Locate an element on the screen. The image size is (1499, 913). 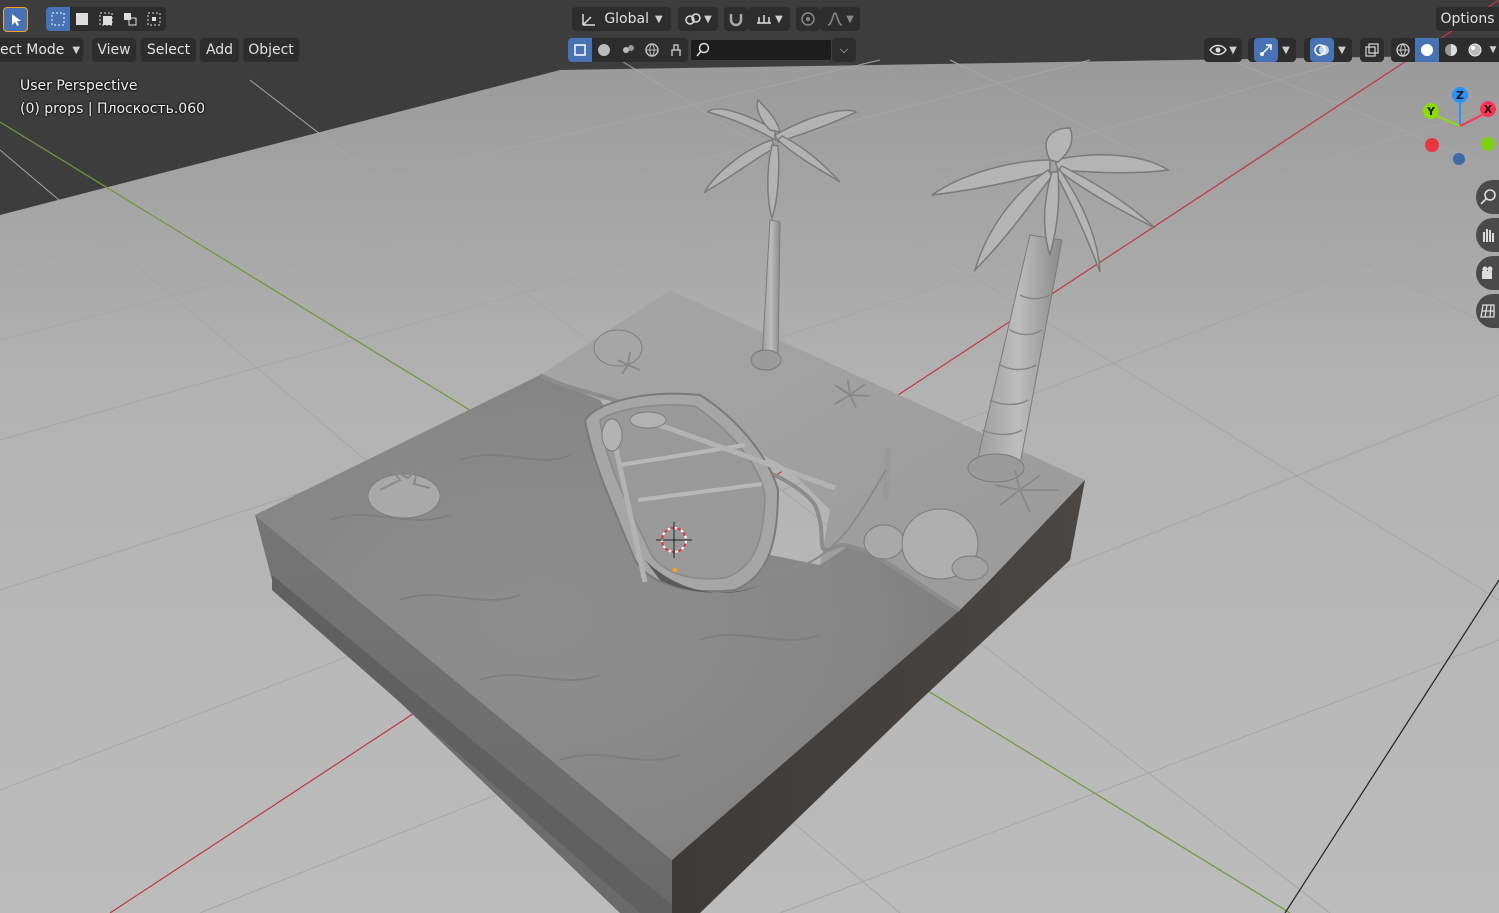
camera-icon is located at coordinates (1486, 272).